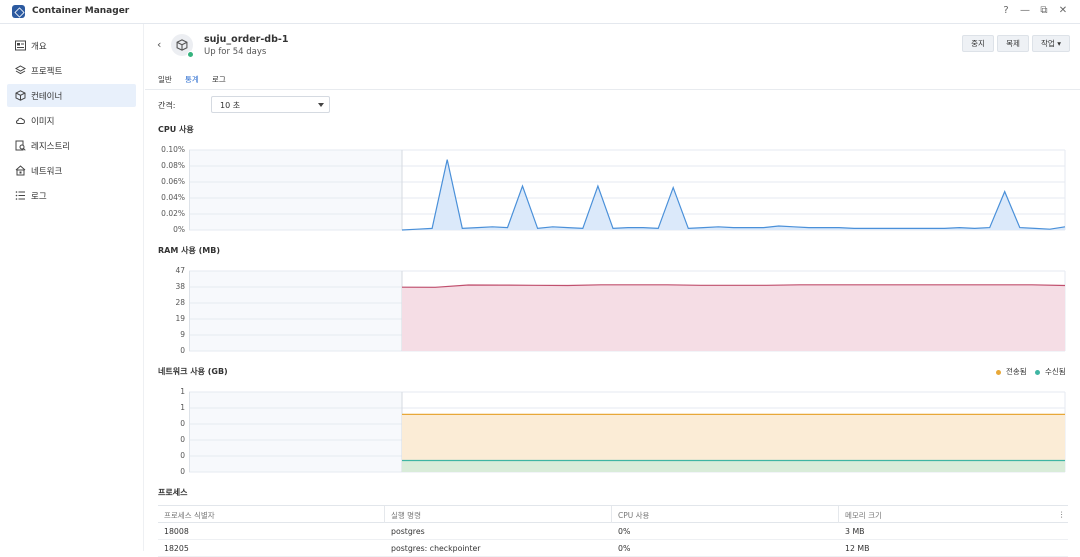 Image resolution: width=1080 pixels, height=557 pixels. What do you see at coordinates (406, 515) in the screenshot?
I see `column-header-command: 실행 명령` at bounding box center [406, 515].